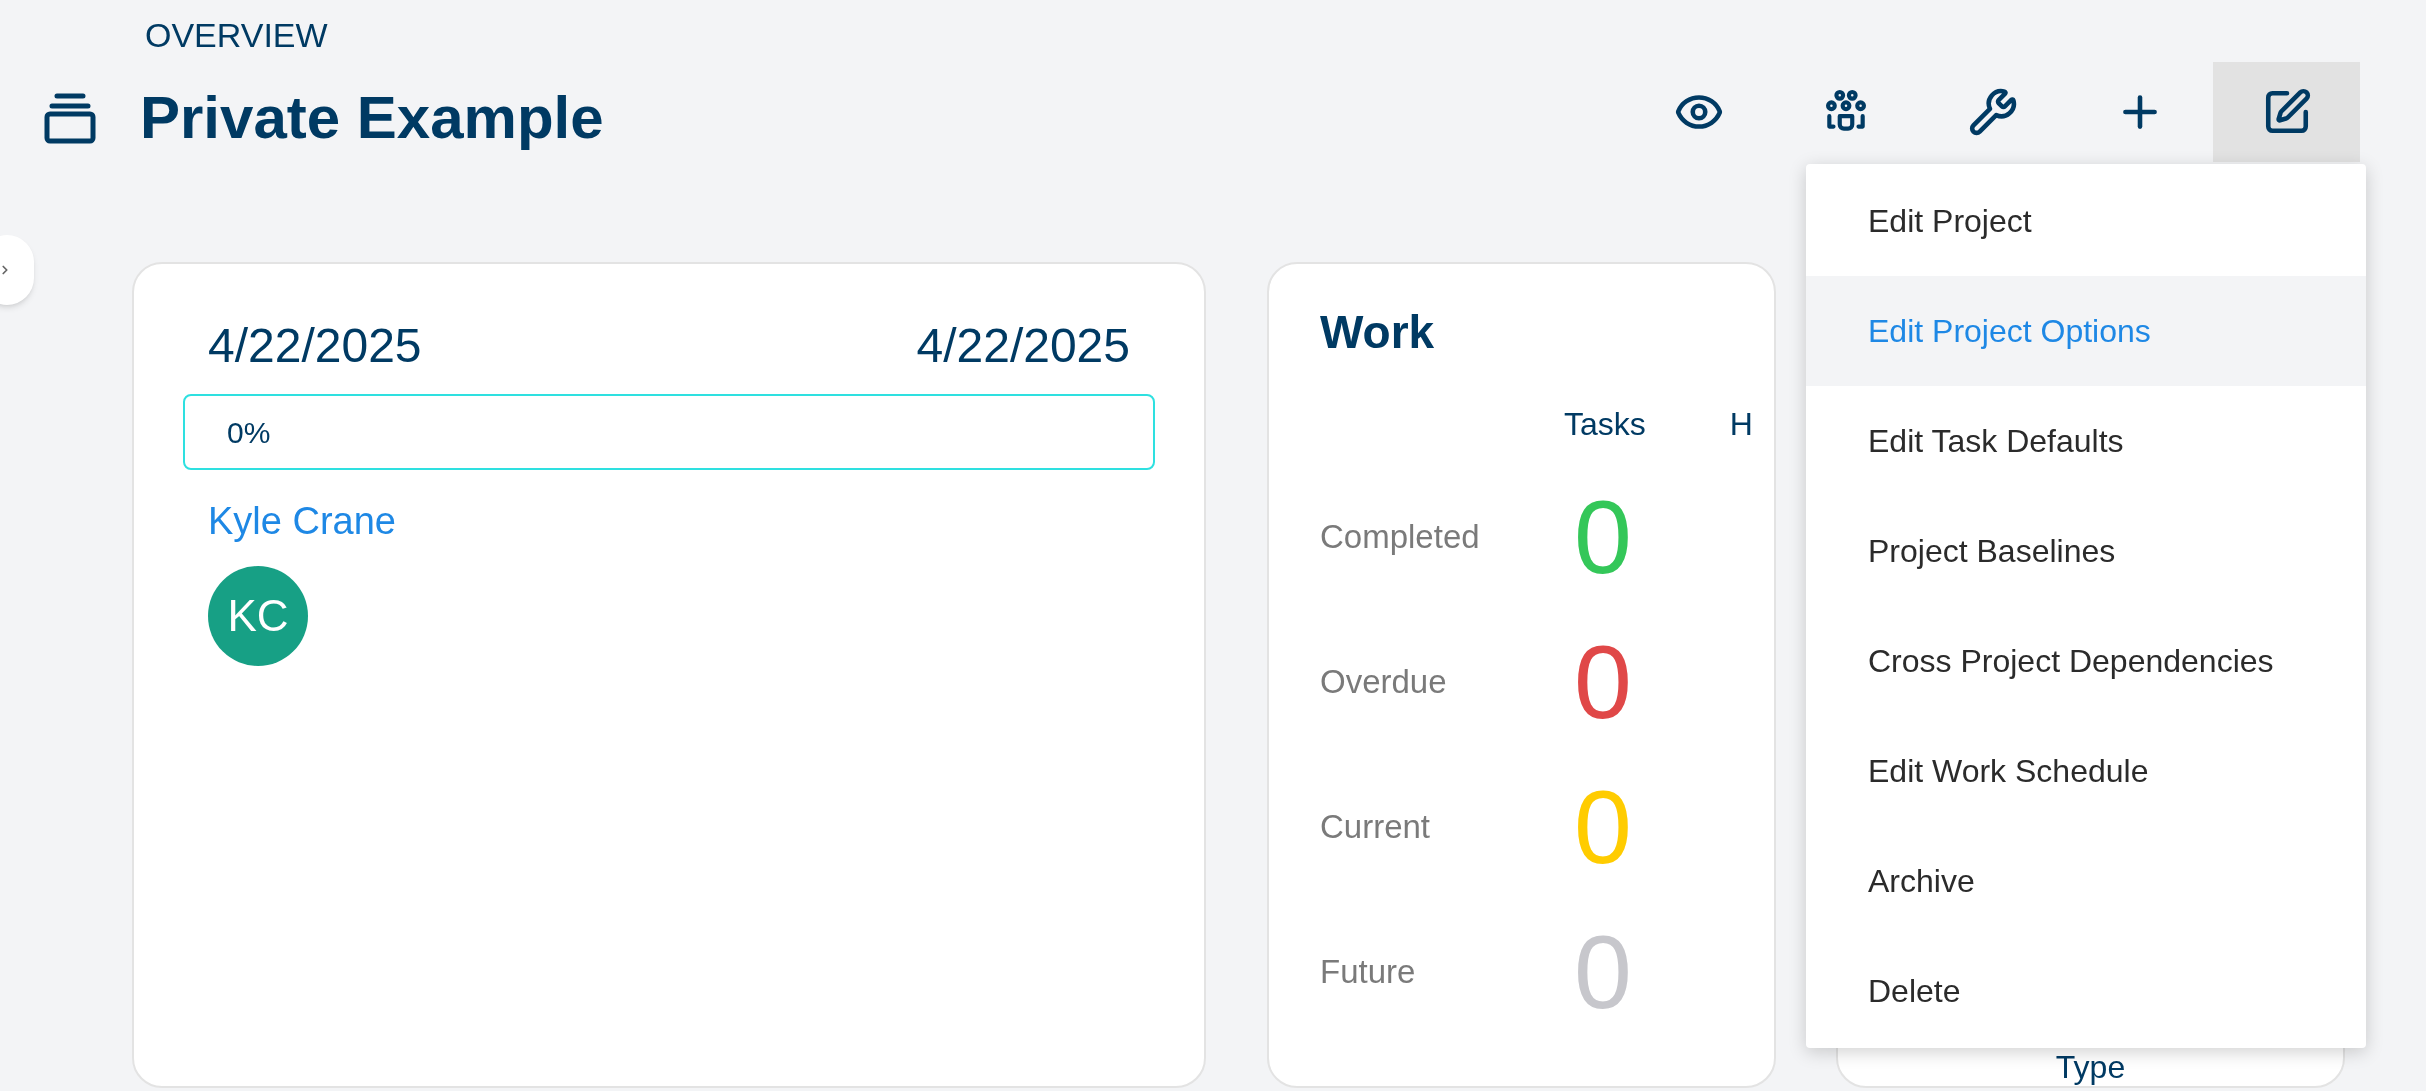 The width and height of the screenshot is (2426, 1091). I want to click on menu-item: Edit Project, so click(2086, 221).